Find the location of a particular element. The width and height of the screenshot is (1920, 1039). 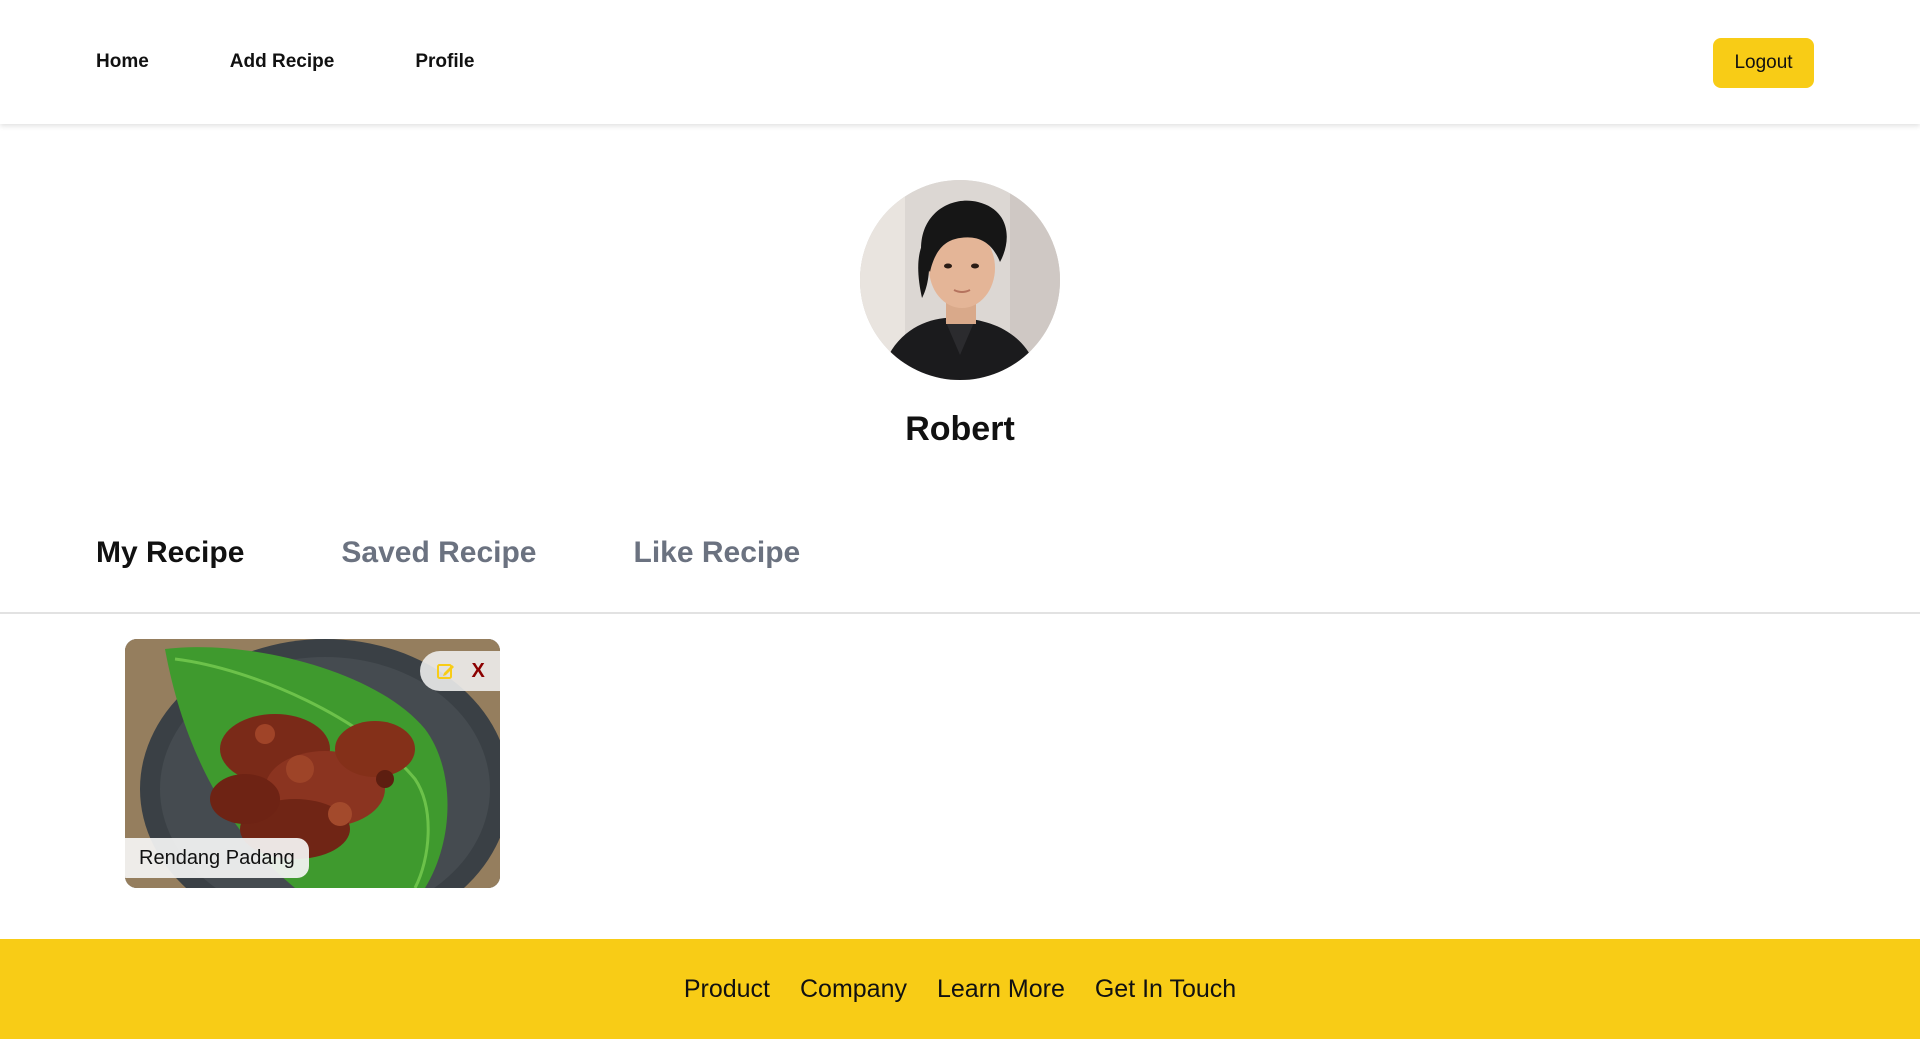

footer-link-product: Product is located at coordinates (727, 989).